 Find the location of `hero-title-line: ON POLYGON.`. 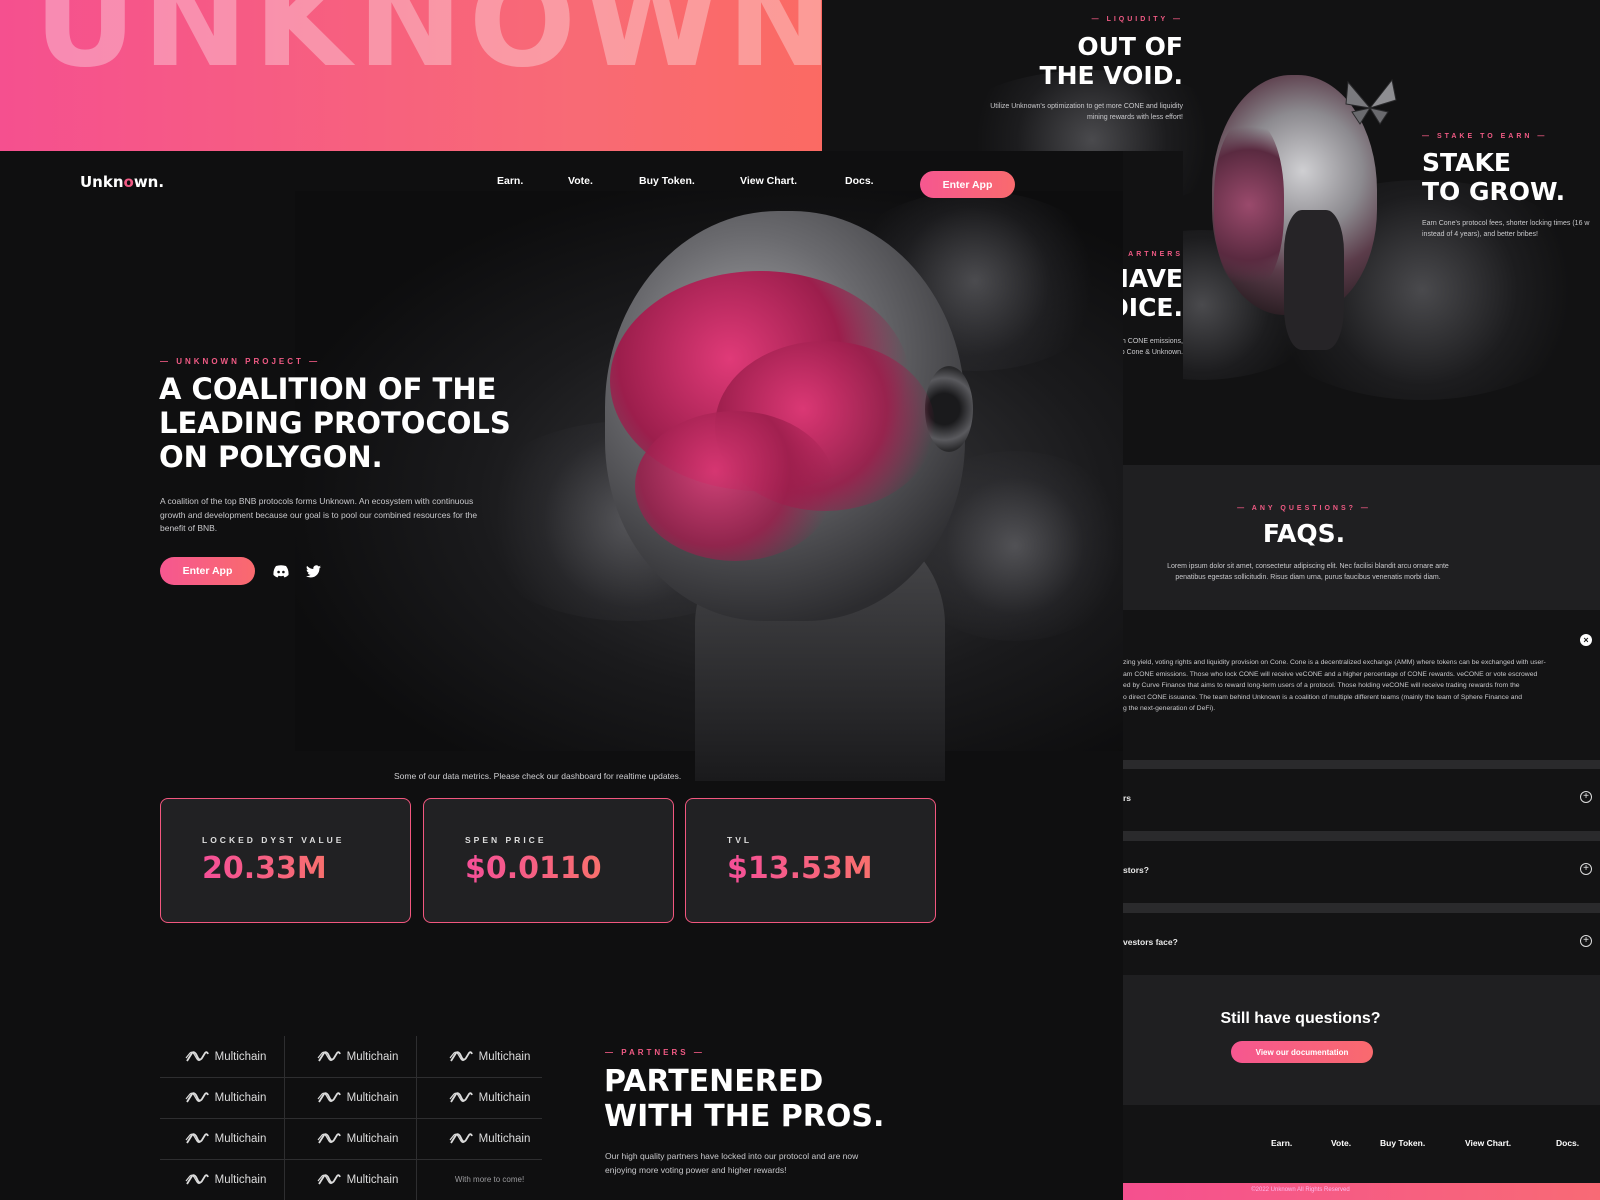

hero-title-line: ON POLYGON. is located at coordinates (271, 456).